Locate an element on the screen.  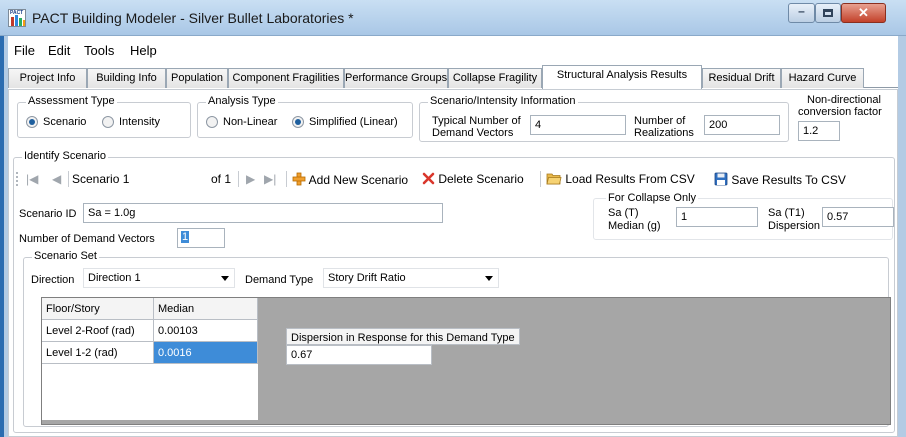
folder-open-icon is located at coordinates (554, 179).